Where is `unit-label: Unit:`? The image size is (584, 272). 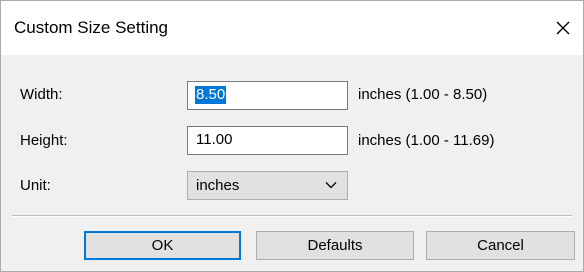 unit-label: Unit: is located at coordinates (35, 185).